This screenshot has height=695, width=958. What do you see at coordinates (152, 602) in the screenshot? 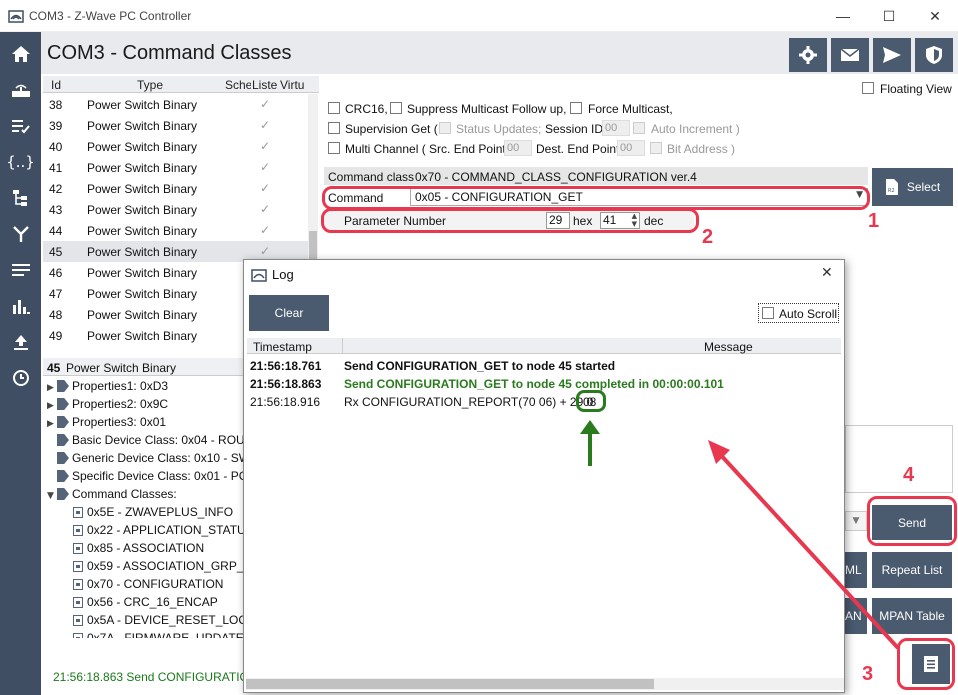
I see `tree-node-label: 0x56 - CRC_16_ENCAP` at bounding box center [152, 602].